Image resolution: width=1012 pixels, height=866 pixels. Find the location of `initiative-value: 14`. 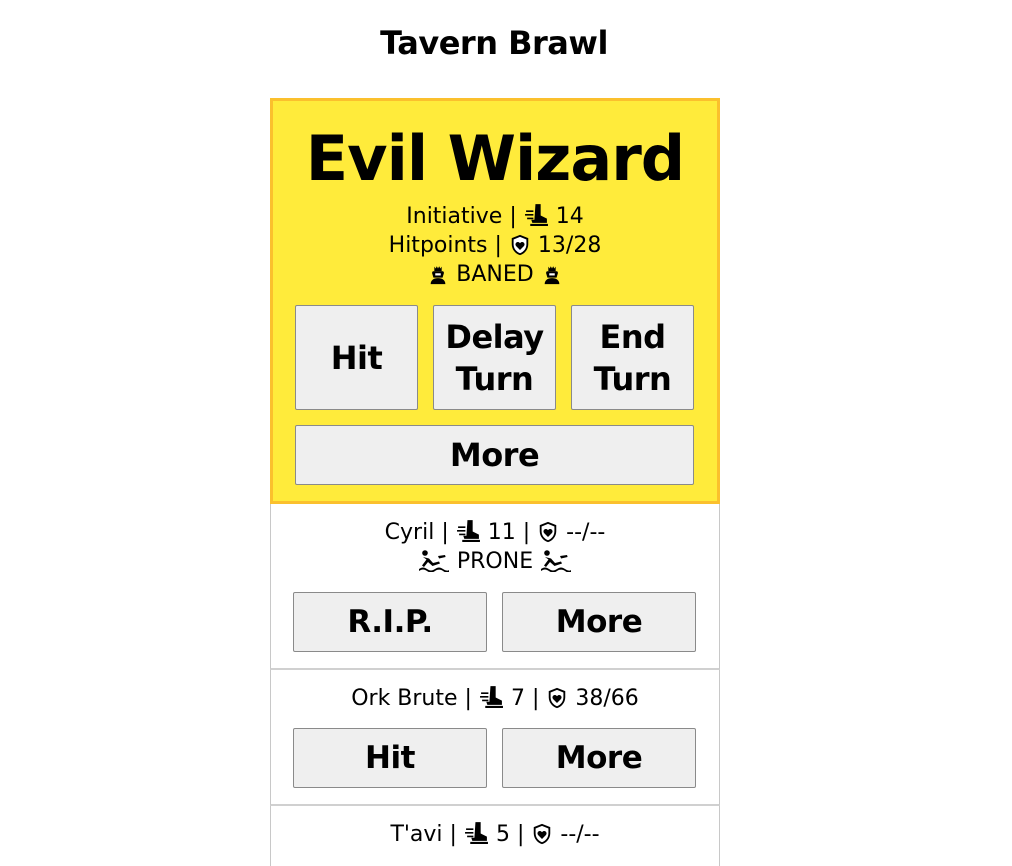

initiative-value: 14 is located at coordinates (569, 216).